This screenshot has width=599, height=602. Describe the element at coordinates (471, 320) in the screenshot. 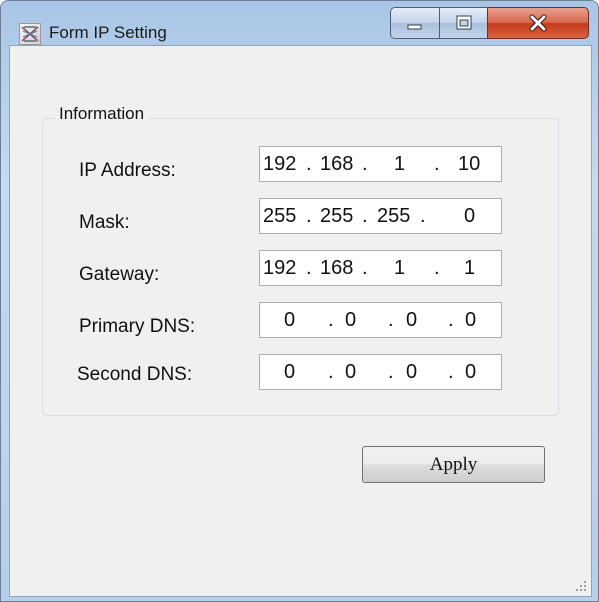

I see `primary-dns-octet-4: 0` at that location.